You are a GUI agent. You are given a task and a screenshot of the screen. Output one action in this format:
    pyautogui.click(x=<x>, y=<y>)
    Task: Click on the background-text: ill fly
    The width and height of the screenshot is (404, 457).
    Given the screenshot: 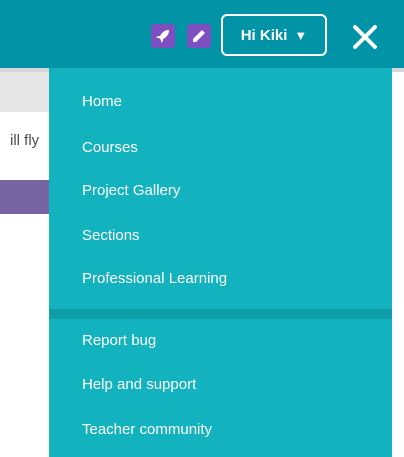 What is the action you would take?
    pyautogui.click(x=25, y=140)
    